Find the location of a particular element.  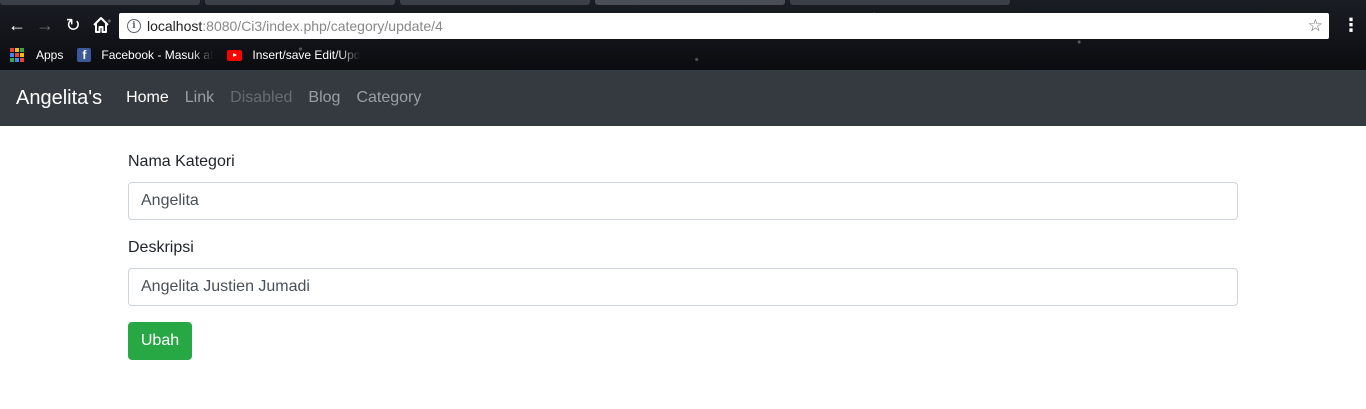

url-host: localhost is located at coordinates (175, 26).